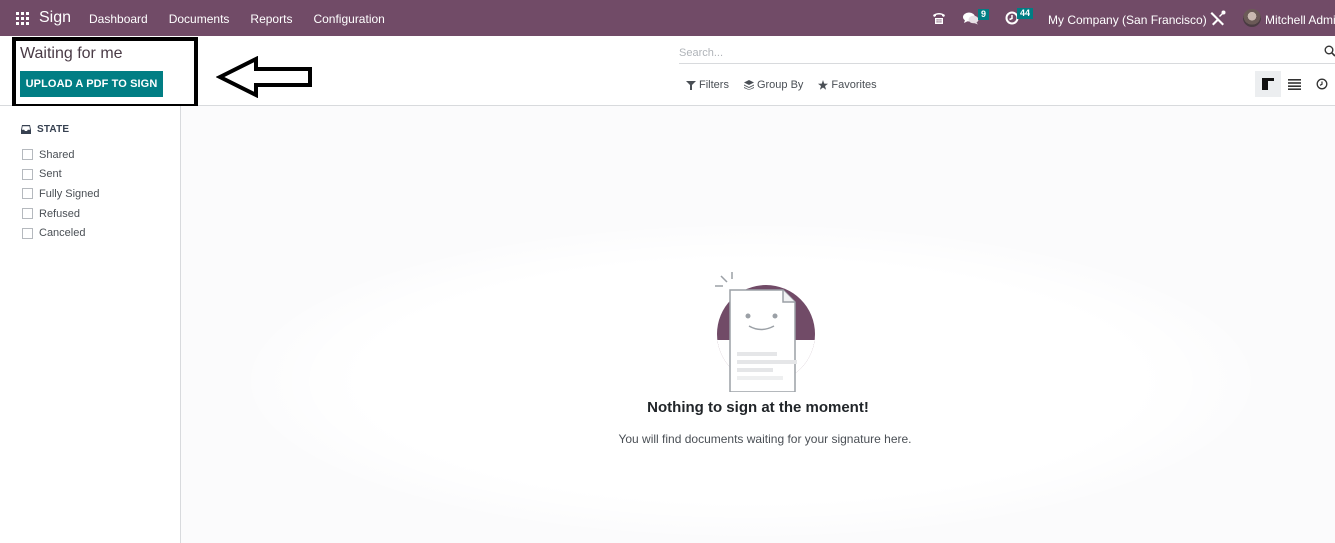 The height and width of the screenshot is (543, 1335). Describe the element at coordinates (971, 18) in the screenshot. I see `chat-icon` at that location.